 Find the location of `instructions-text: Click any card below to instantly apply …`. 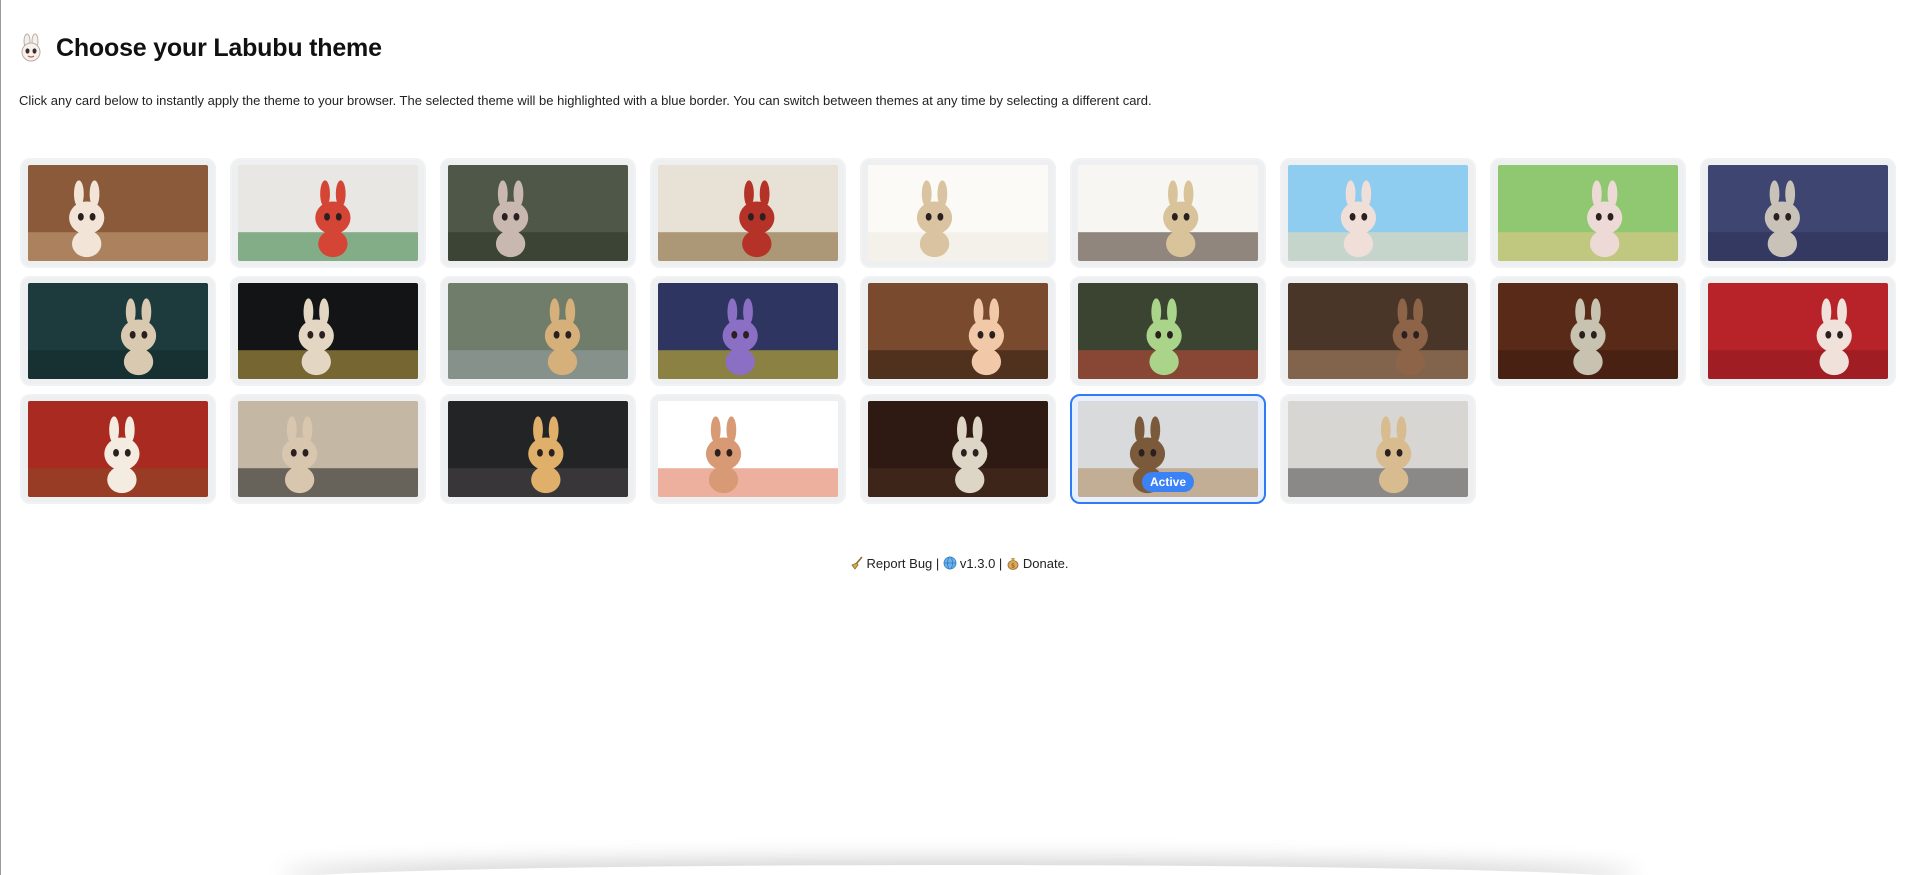

instructions-text: Click any card below to instantly apply … is located at coordinates (585, 100).